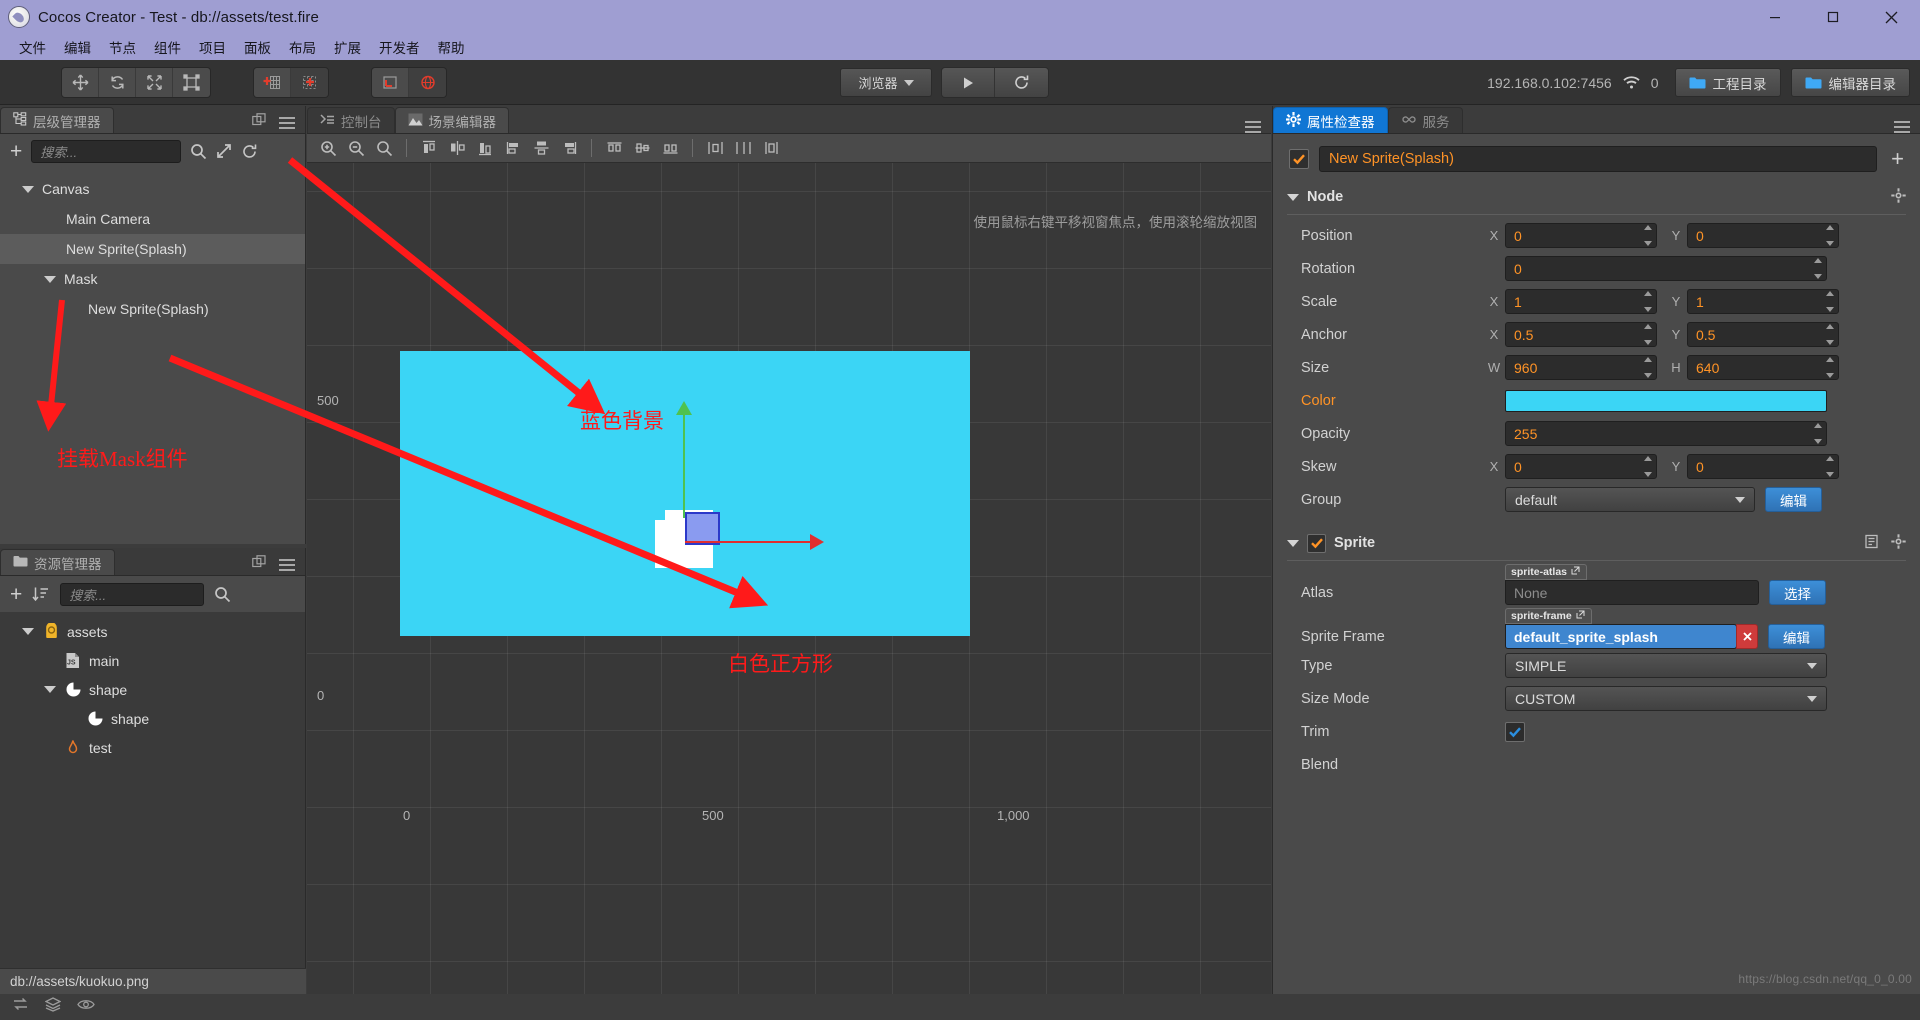 This screenshot has height=1020, width=1920. What do you see at coordinates (1747, 636) in the screenshot?
I see `clear-sprite-frame-button` at bounding box center [1747, 636].